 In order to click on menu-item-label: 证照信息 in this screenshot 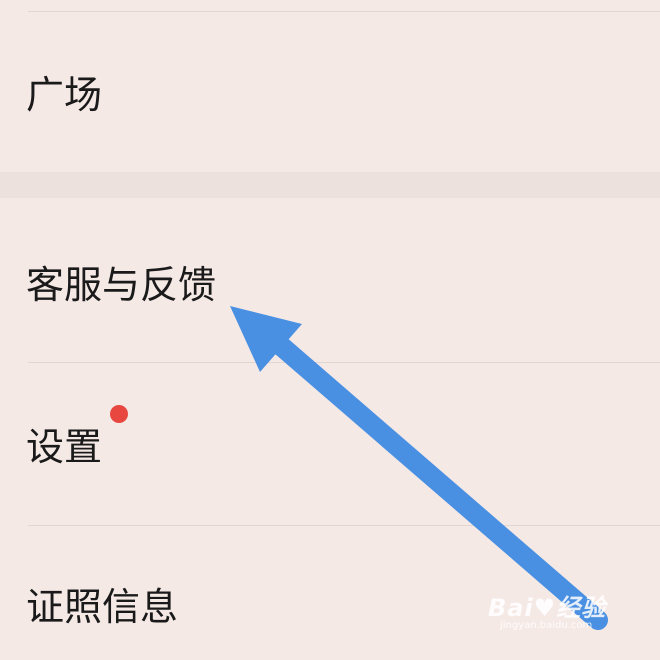, I will do `click(102, 607)`.